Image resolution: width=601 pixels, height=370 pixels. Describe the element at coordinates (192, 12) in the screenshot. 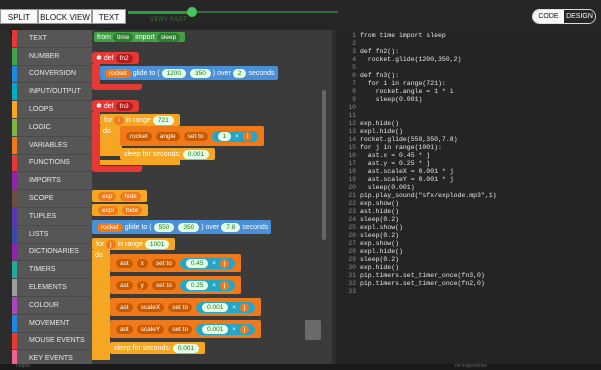

I see `speed-slider-handle` at that location.